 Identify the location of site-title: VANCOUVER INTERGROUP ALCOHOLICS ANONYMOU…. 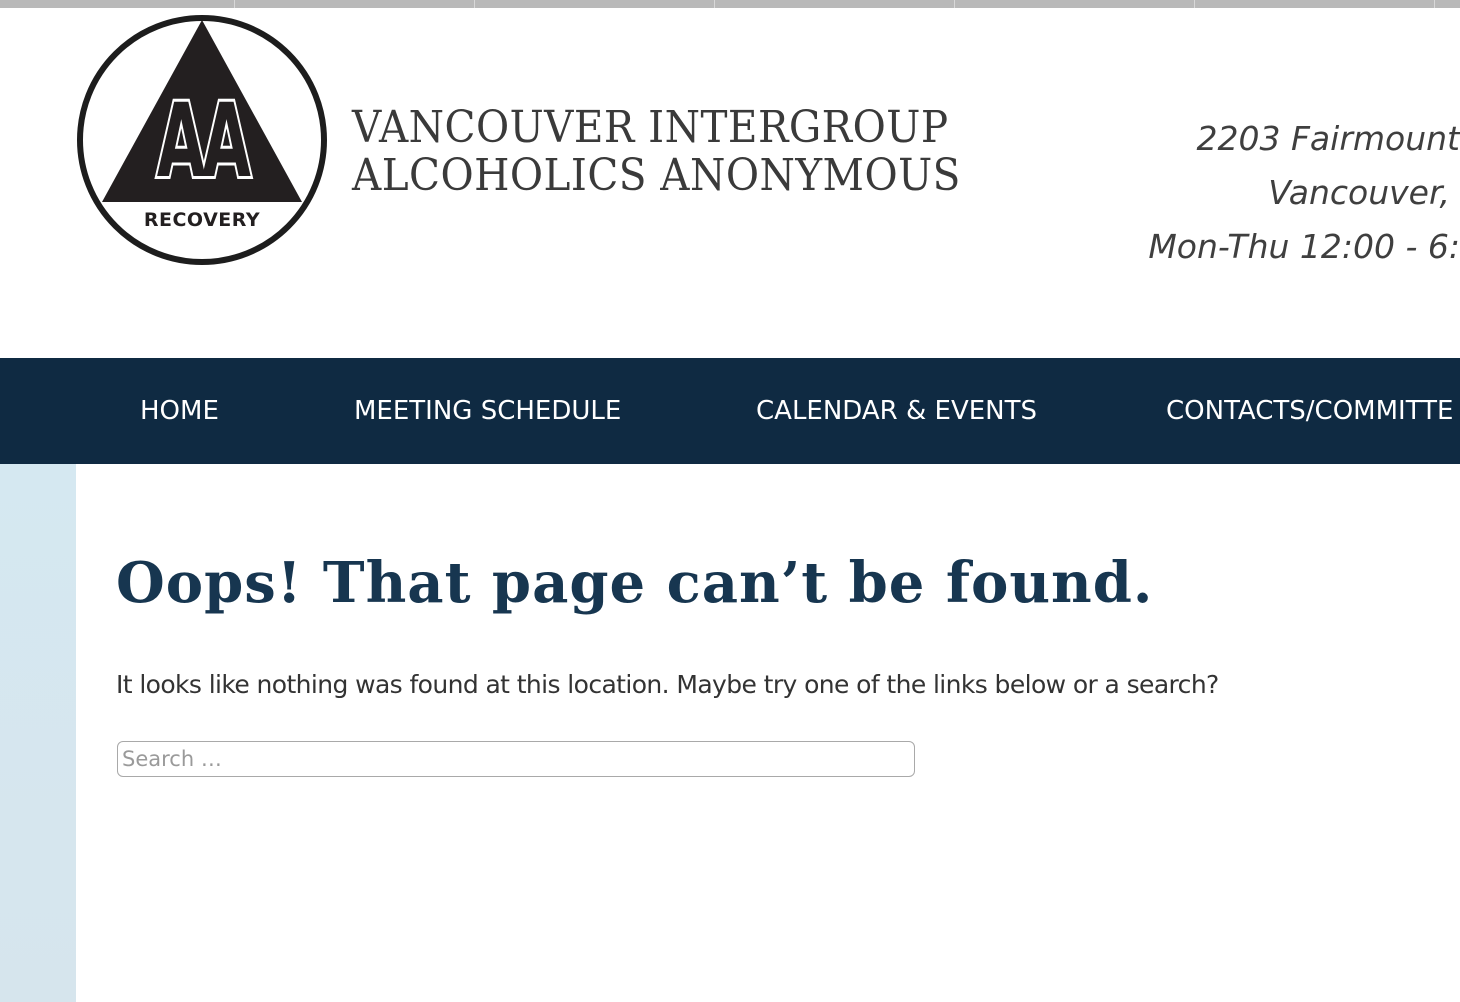
(656, 152).